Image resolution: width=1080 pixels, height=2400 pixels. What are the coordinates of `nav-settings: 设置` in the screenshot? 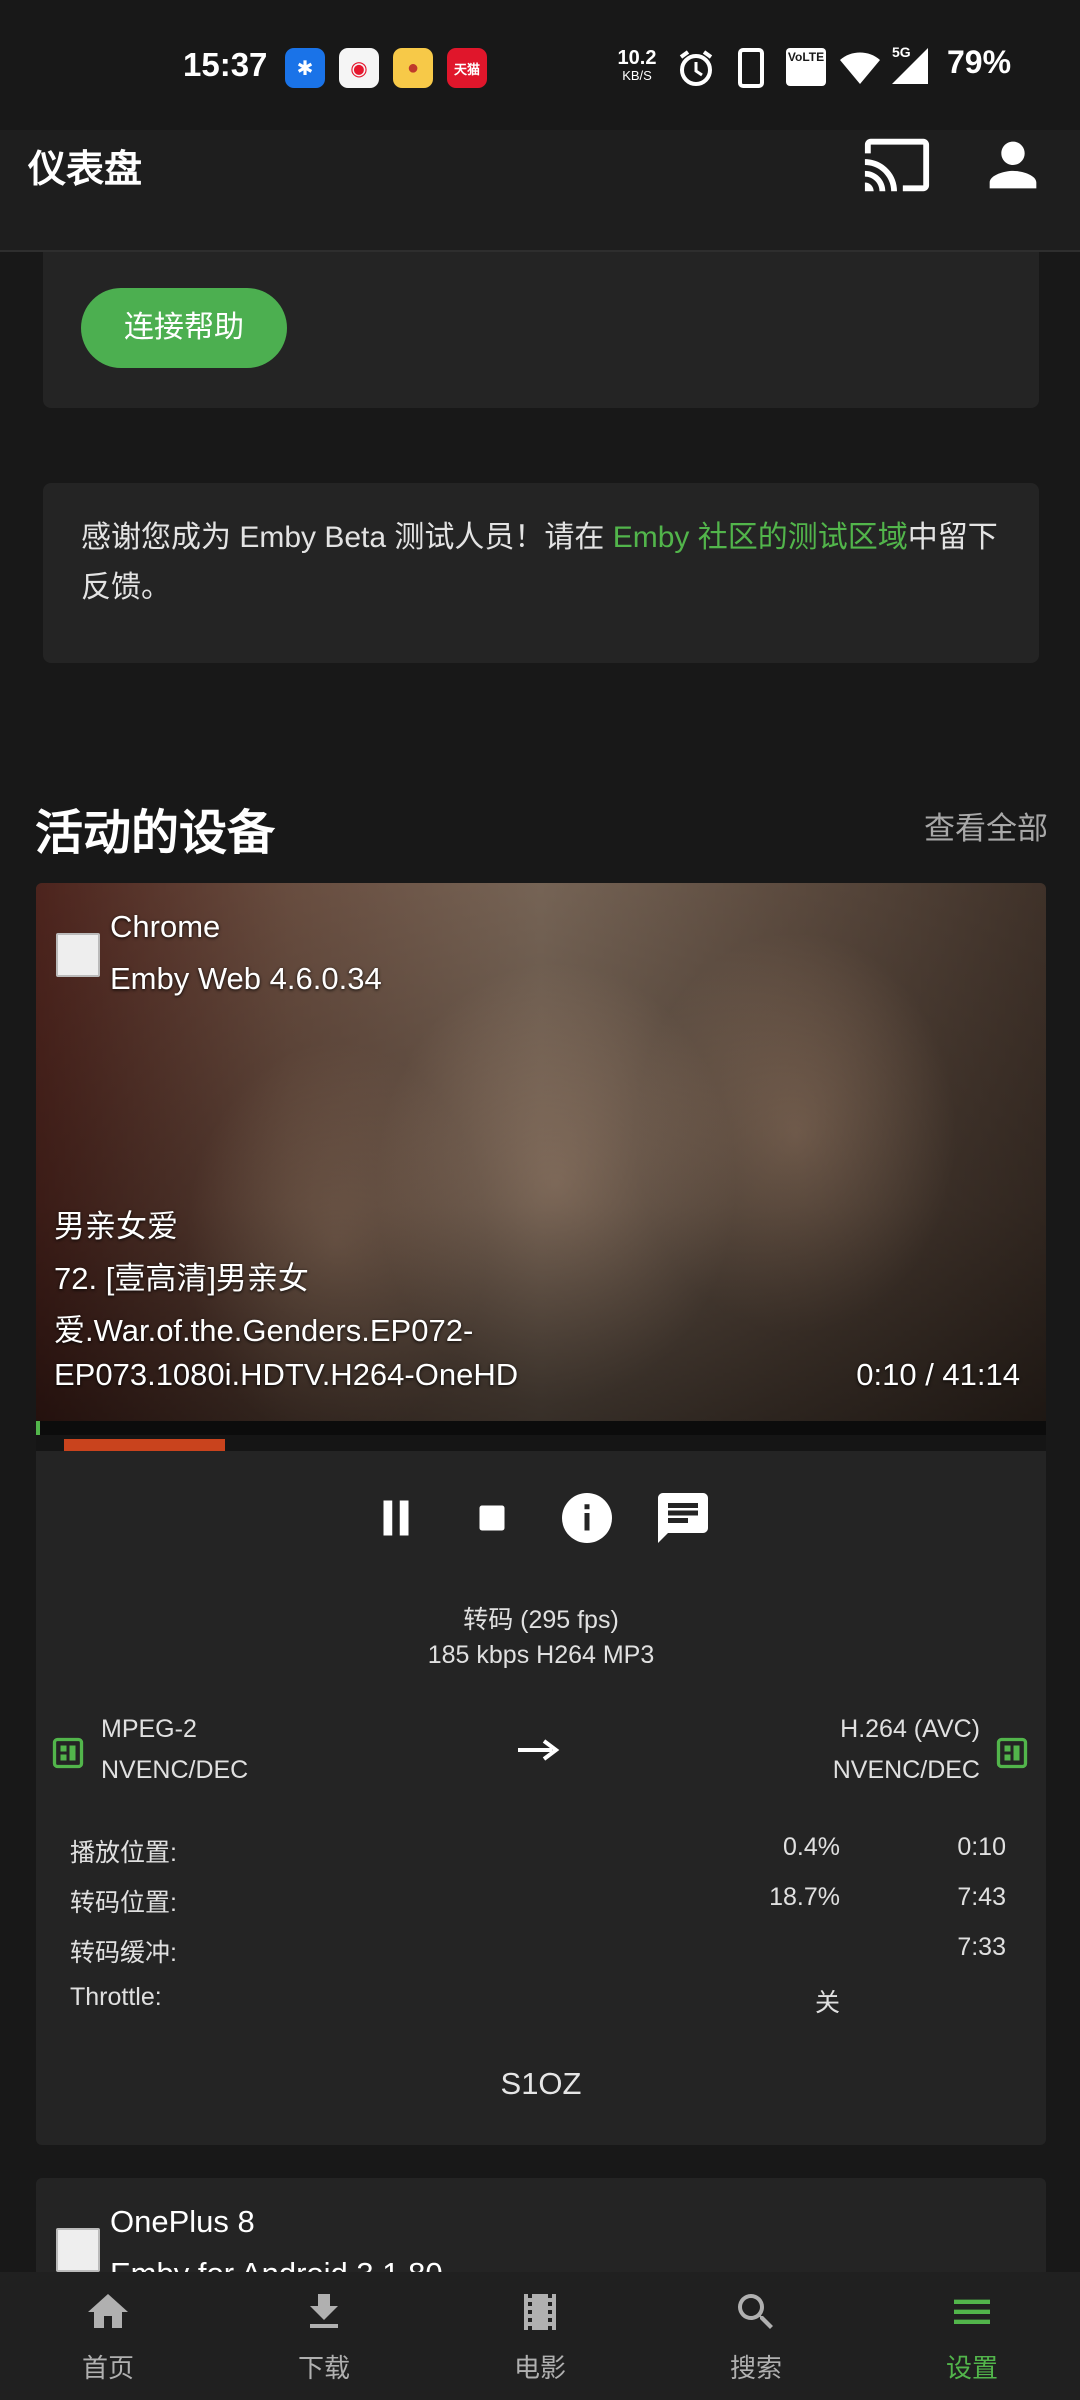 It's located at (972, 2336).